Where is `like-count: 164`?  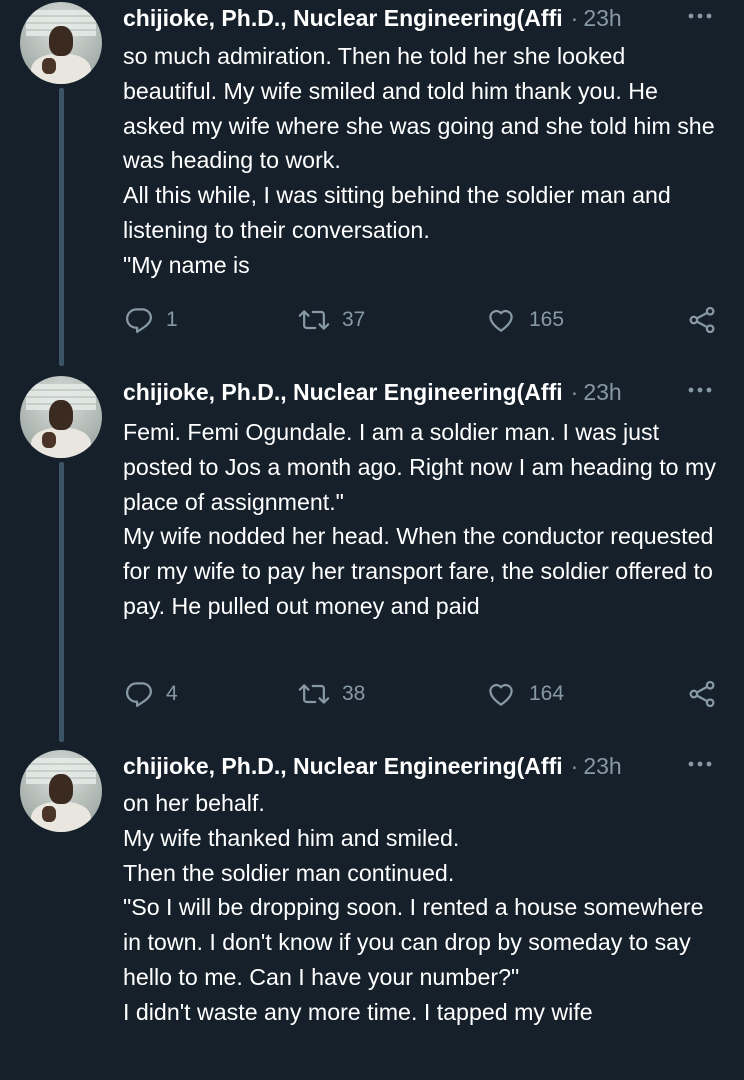
like-count: 164 is located at coordinates (547, 693).